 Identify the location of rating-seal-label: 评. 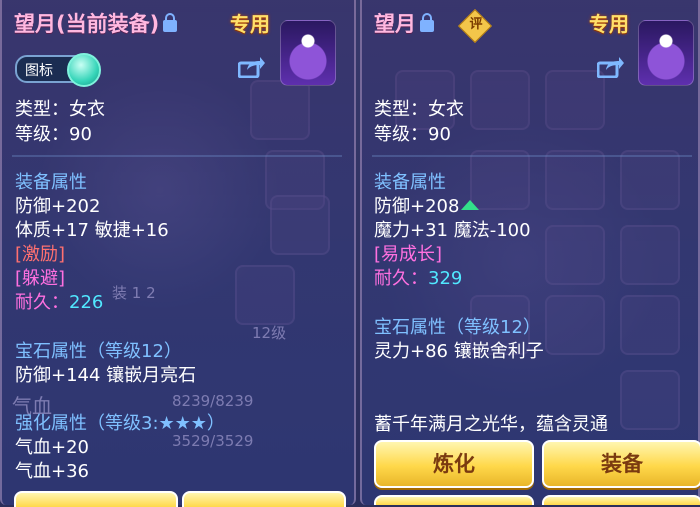
(476, 24).